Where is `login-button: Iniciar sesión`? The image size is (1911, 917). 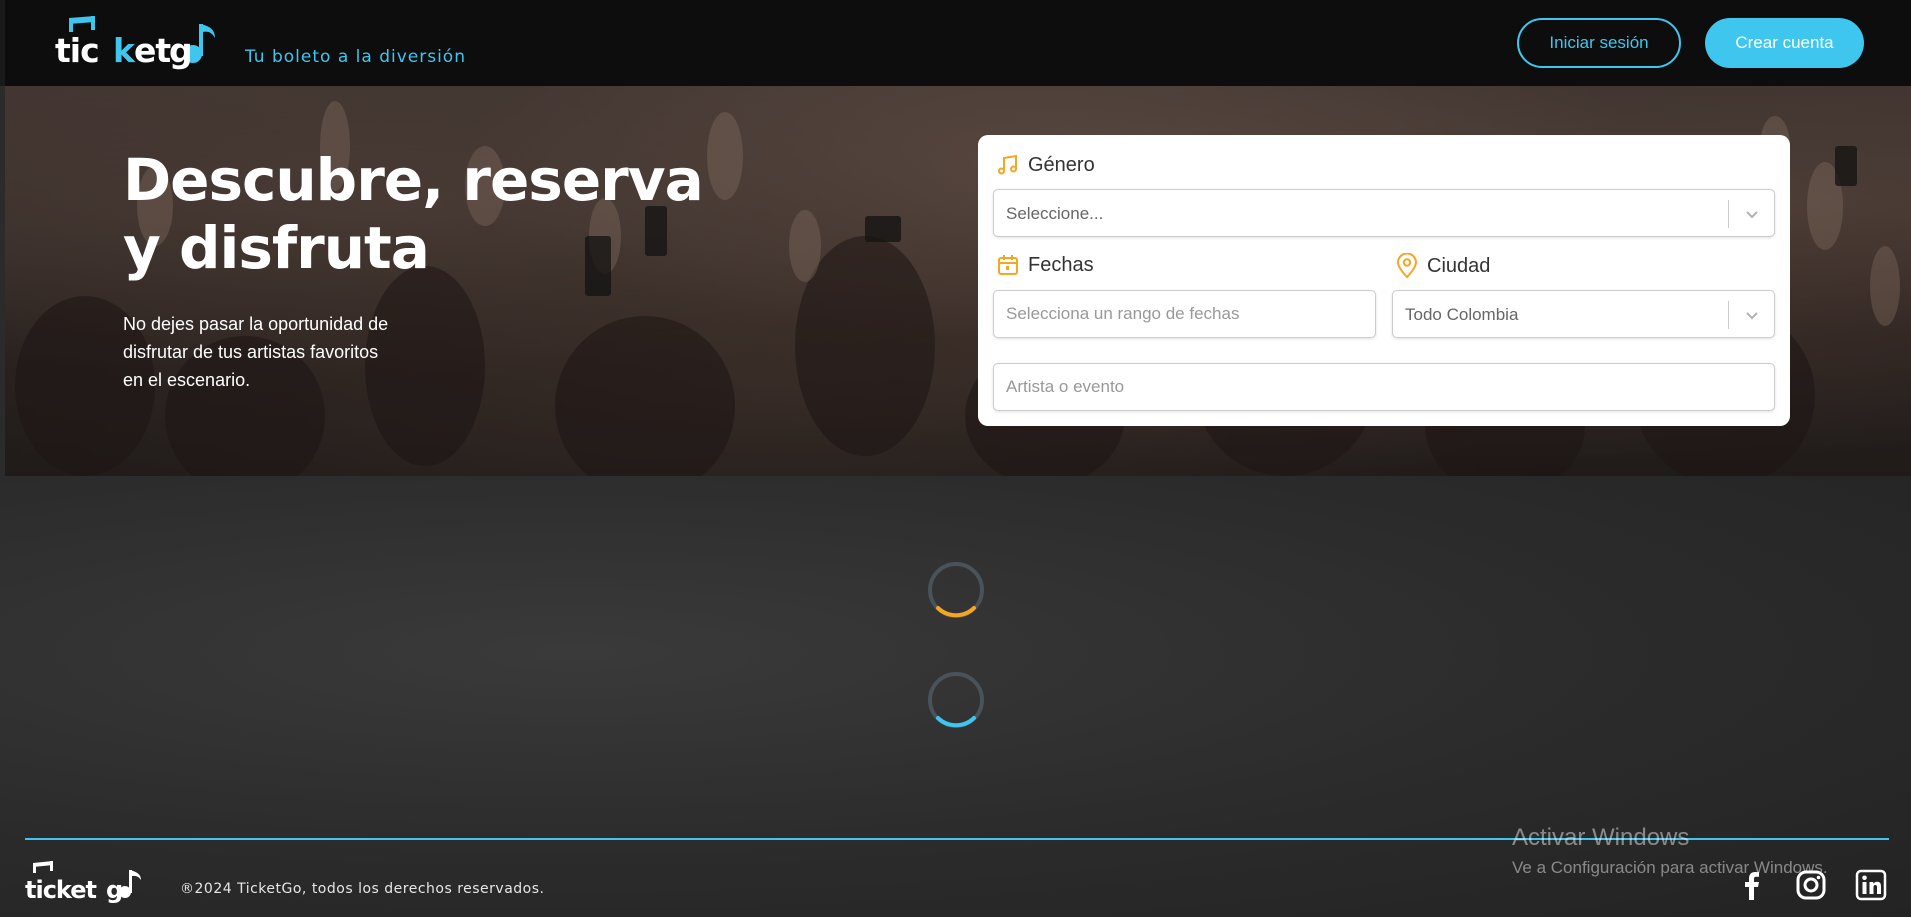 login-button: Iniciar sesión is located at coordinates (1599, 43).